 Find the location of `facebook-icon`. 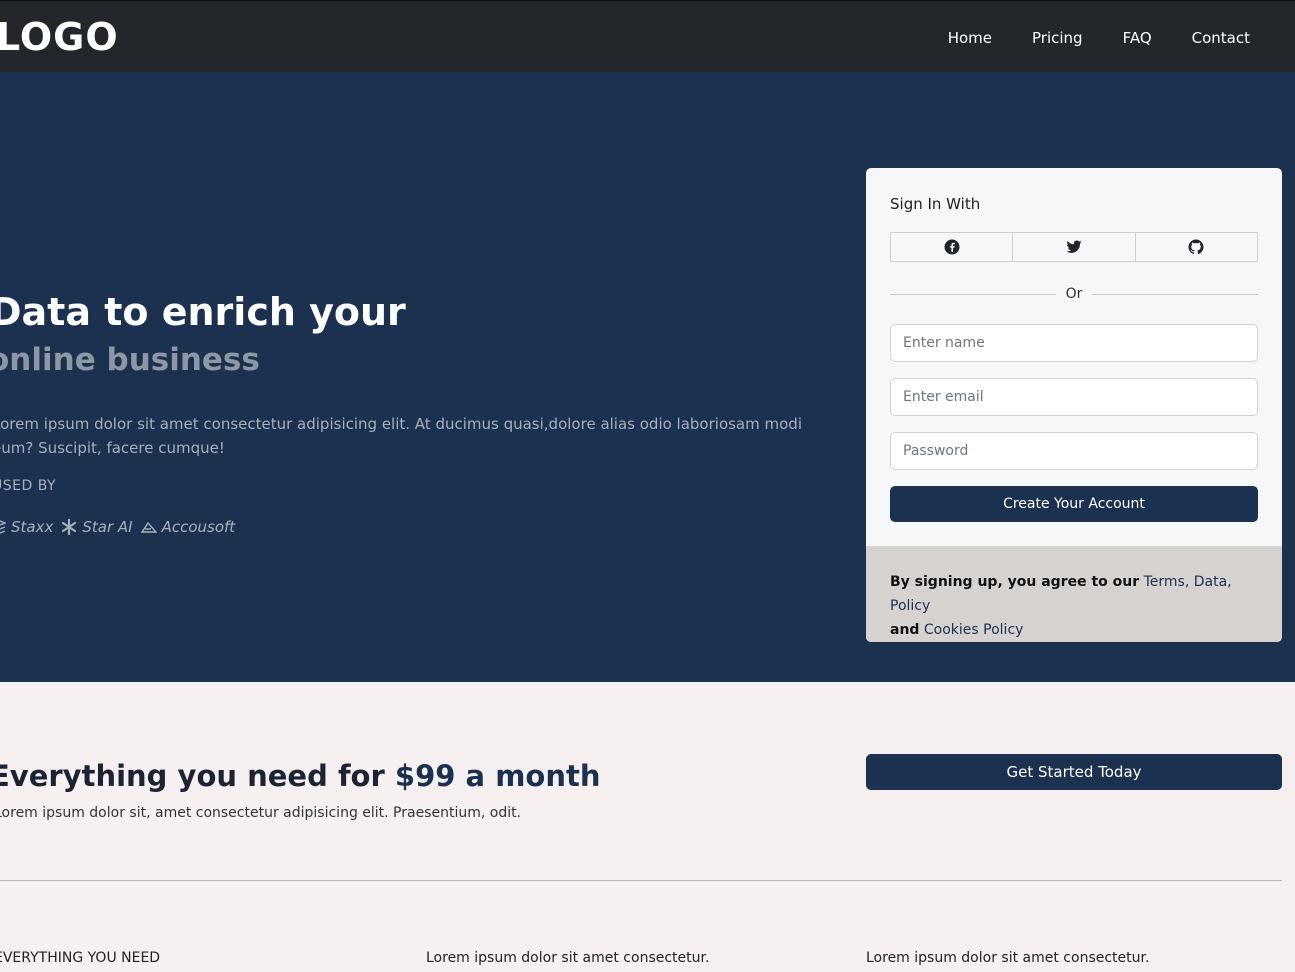

facebook-icon is located at coordinates (952, 247).